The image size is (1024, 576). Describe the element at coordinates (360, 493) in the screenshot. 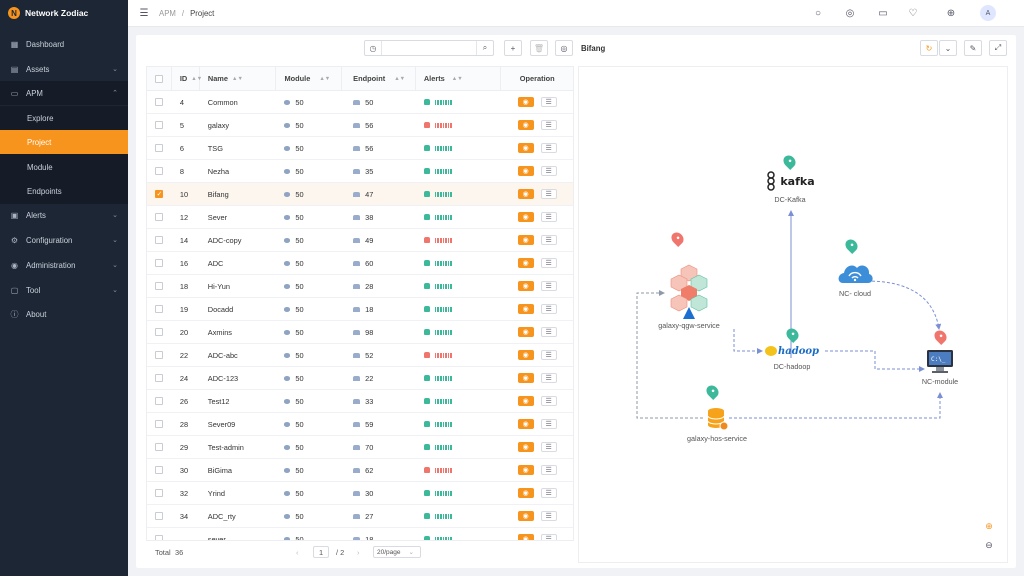

I see `table-row: 32 Yrind 50 30 ◉ ☰` at that location.